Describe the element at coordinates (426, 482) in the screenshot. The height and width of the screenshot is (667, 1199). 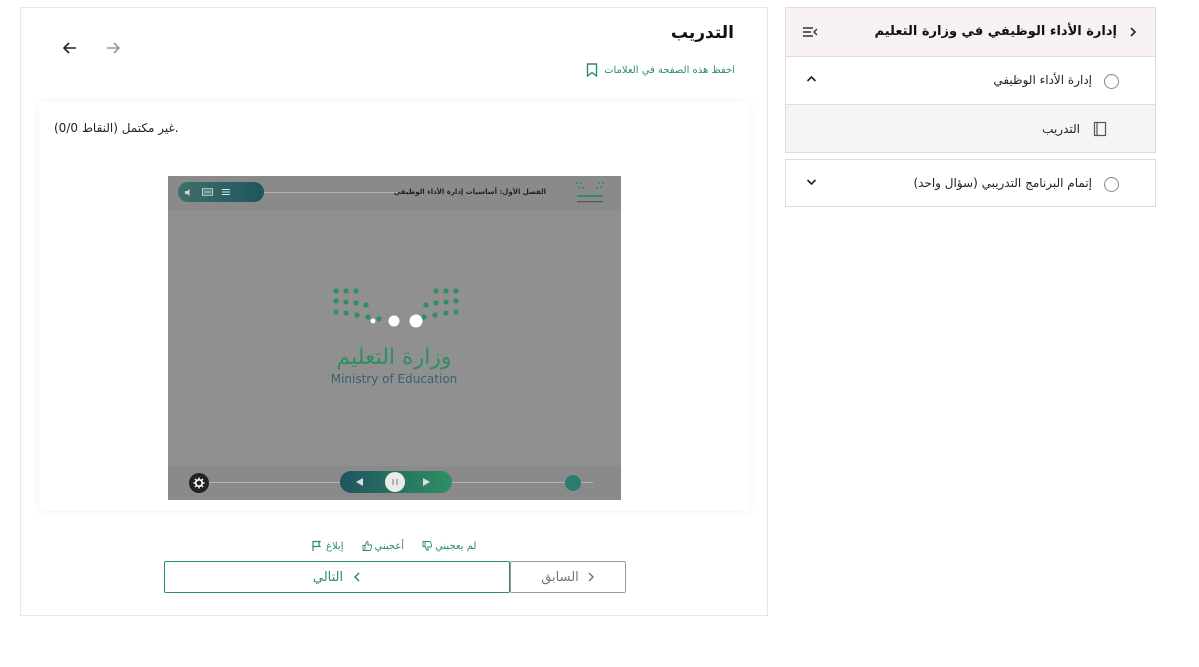
I see `play-icon` at that location.